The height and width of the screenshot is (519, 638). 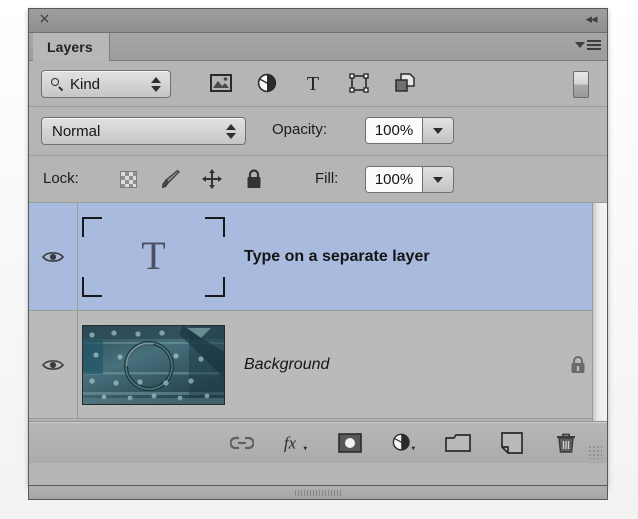 What do you see at coordinates (318, 47) in the screenshot?
I see `panel-tabstrip: Layers` at bounding box center [318, 47].